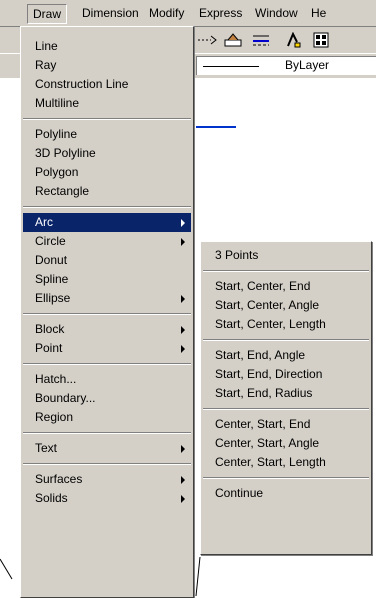 The image size is (376, 598). I want to click on menu-item-label: Continue, so click(239, 493).